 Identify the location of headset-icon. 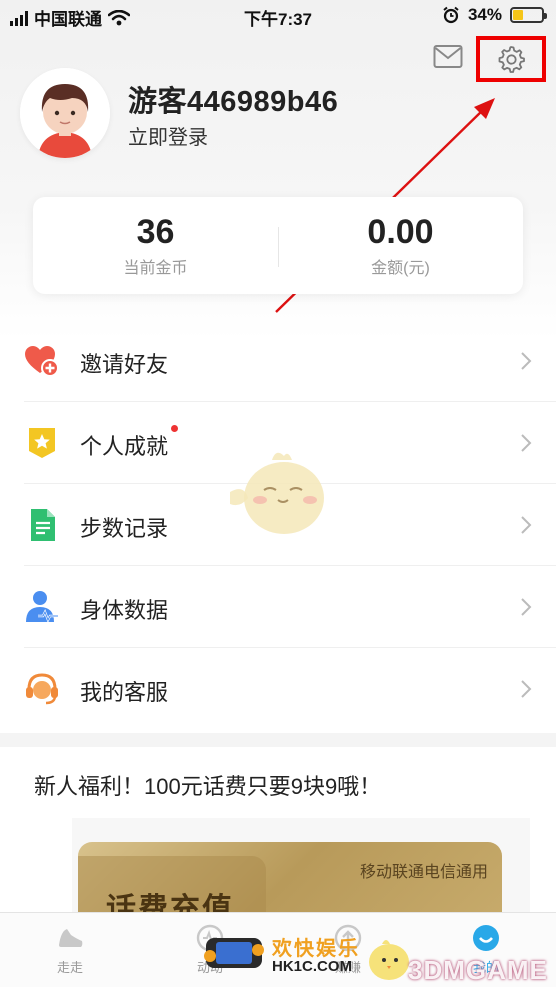
(42, 689).